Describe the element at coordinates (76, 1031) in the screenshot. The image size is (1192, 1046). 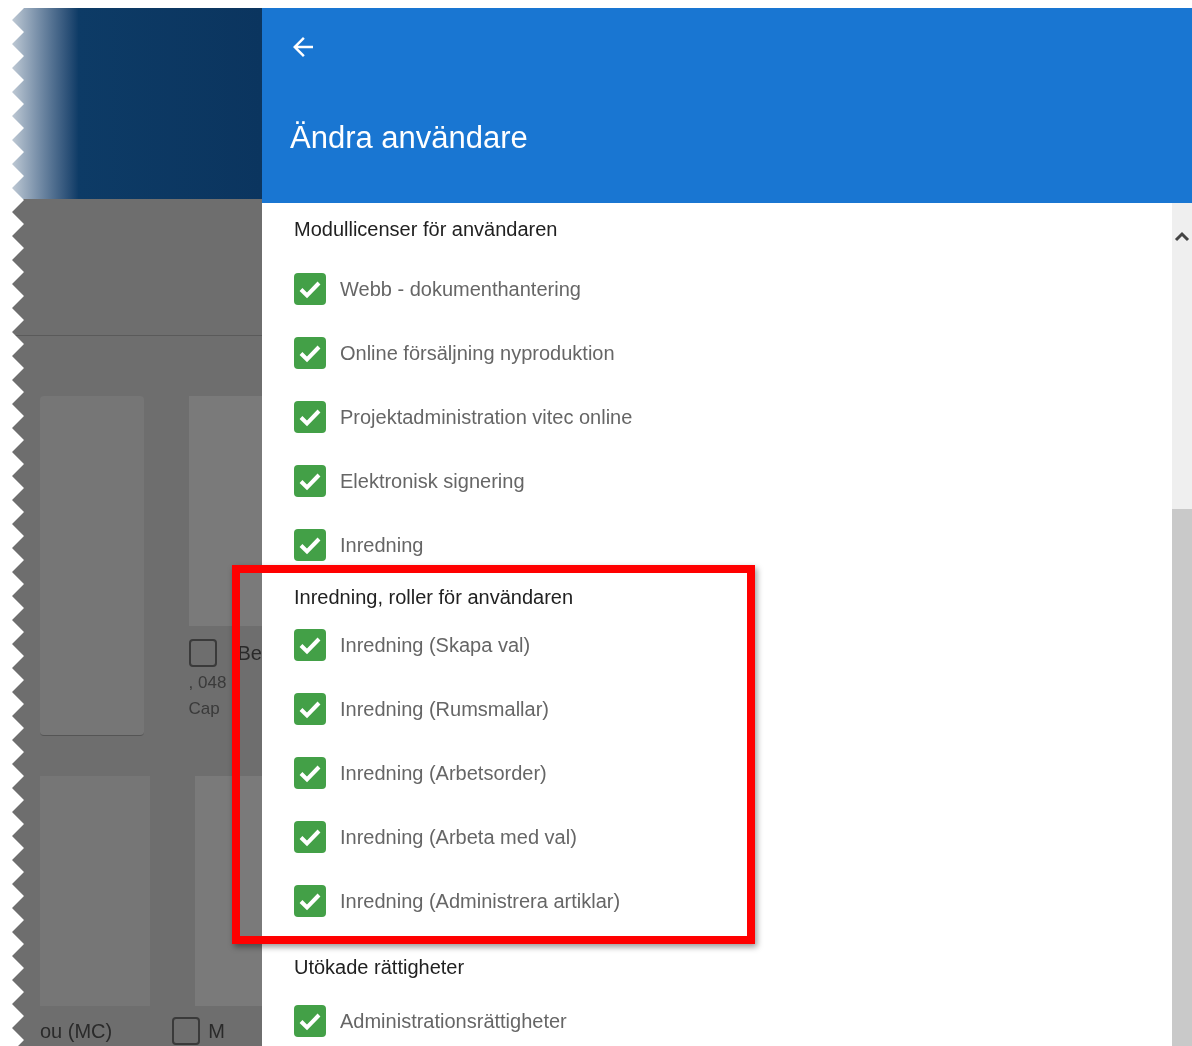
I see `card-title: ou (MC)` at that location.